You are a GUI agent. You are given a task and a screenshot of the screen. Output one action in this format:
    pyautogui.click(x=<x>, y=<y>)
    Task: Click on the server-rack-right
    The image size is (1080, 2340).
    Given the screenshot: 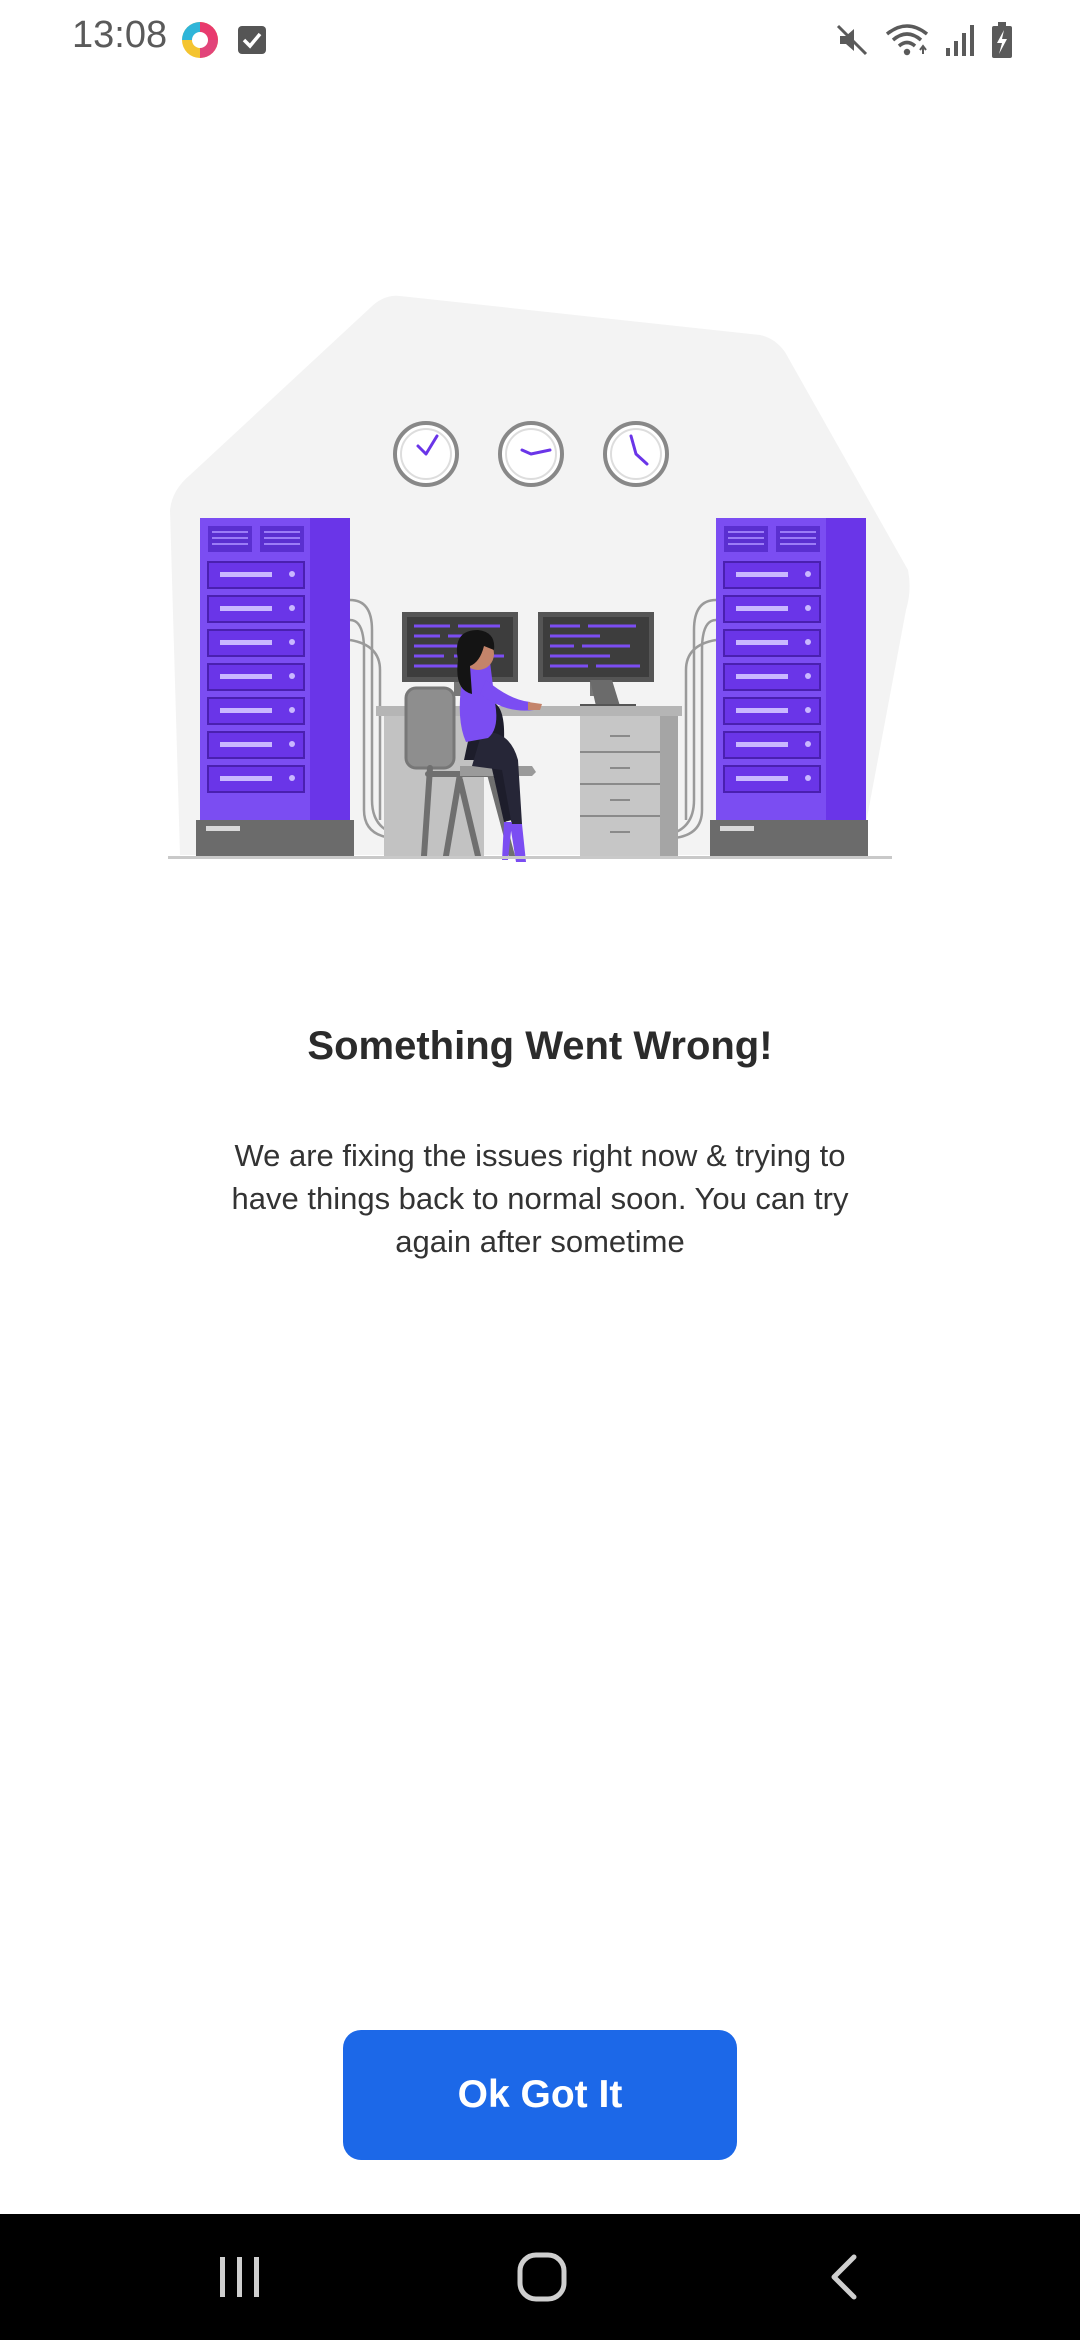 What is the action you would take?
    pyautogui.click(x=789, y=687)
    